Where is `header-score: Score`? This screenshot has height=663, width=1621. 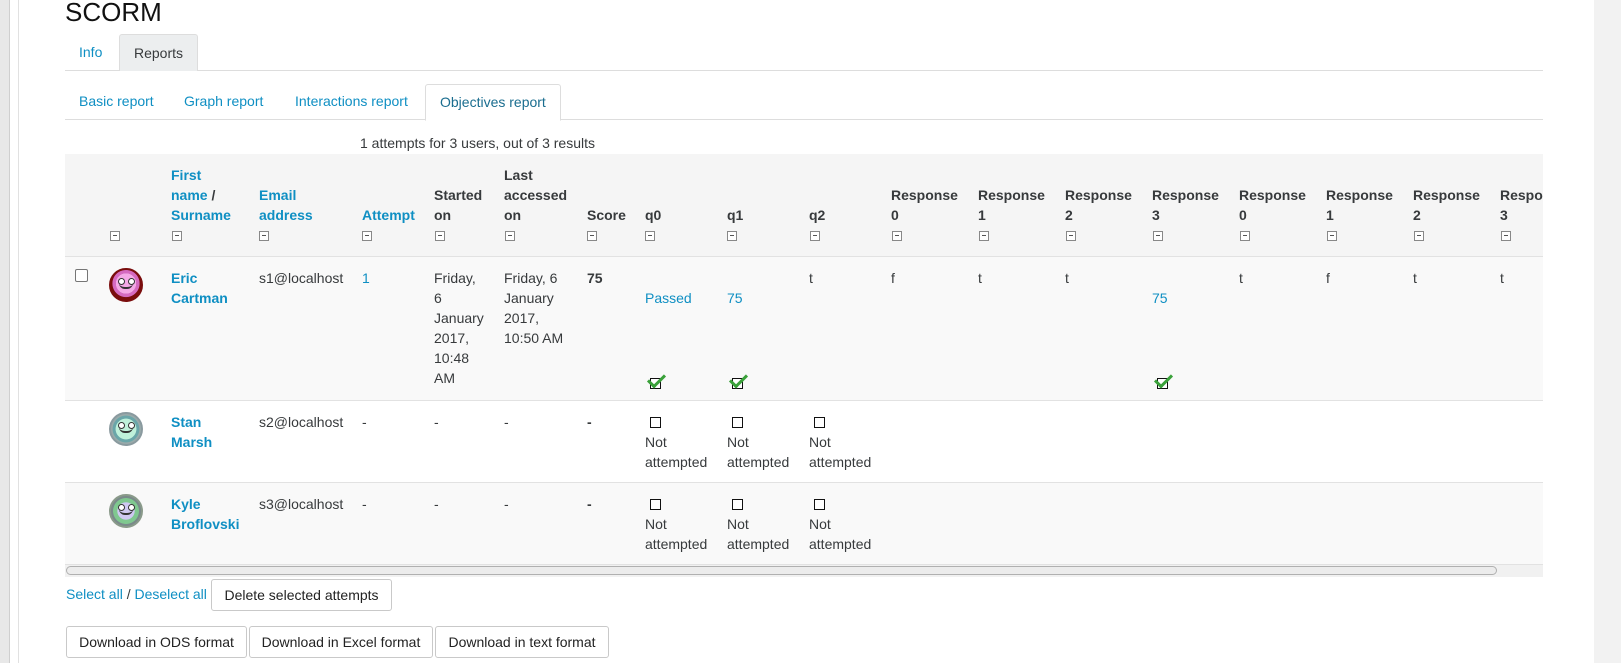
header-score: Score is located at coordinates (606, 215).